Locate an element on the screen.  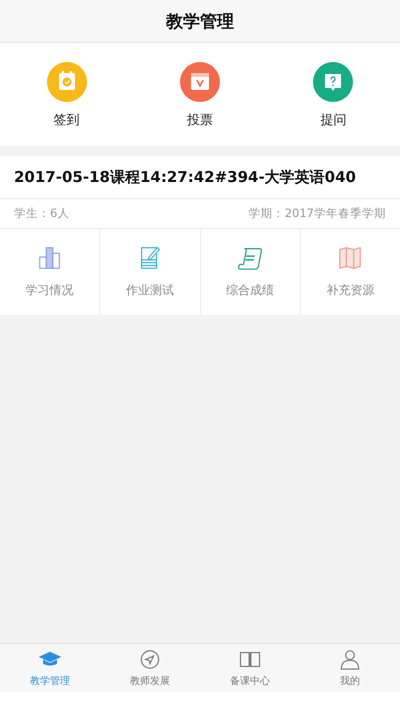
tool-label: 学习情况 is located at coordinates (50, 290).